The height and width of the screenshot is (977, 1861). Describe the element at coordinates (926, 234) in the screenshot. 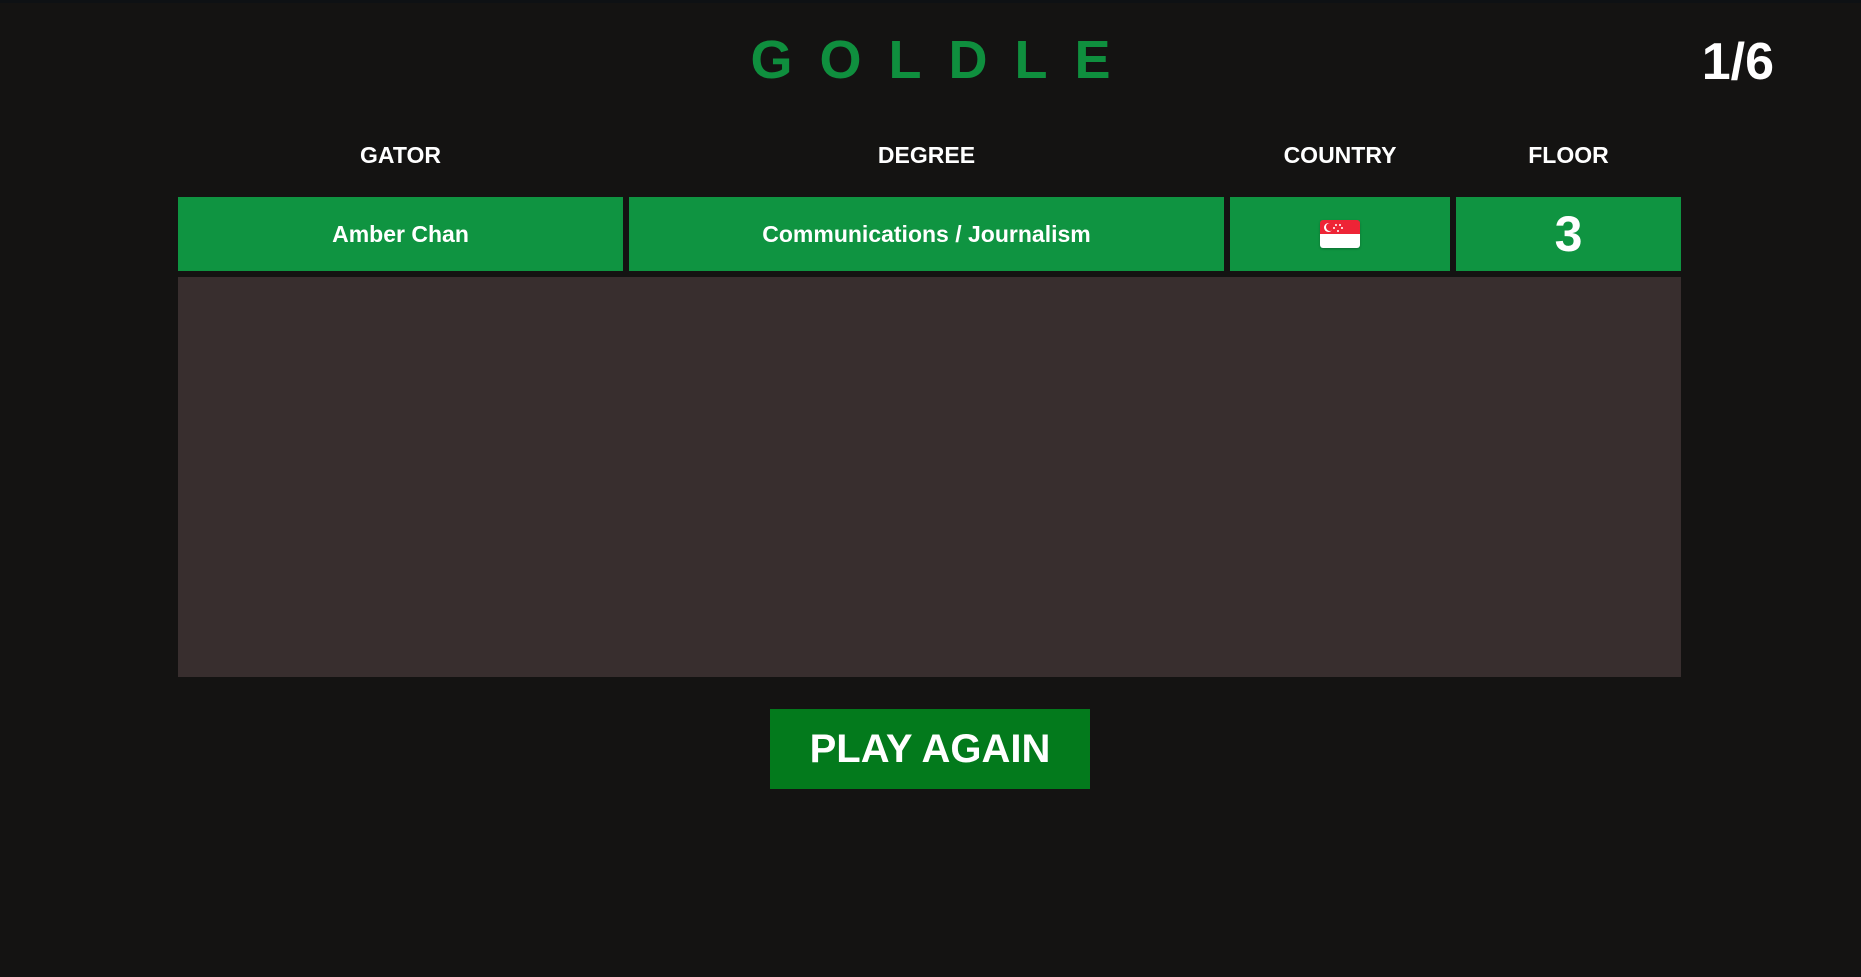

I see `guess-cell-degree: Communications / Journalism` at that location.